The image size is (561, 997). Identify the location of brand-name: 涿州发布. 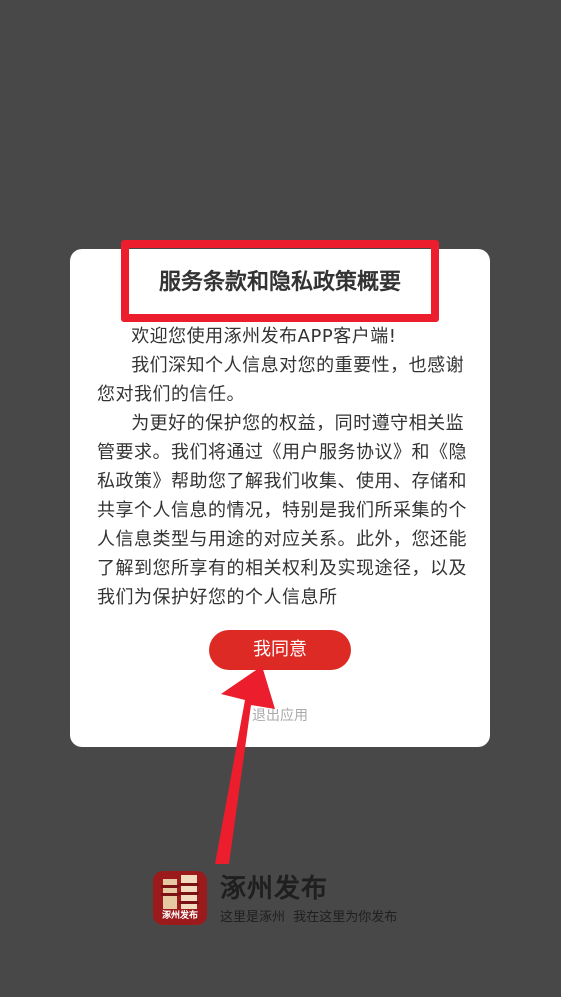
(274, 889).